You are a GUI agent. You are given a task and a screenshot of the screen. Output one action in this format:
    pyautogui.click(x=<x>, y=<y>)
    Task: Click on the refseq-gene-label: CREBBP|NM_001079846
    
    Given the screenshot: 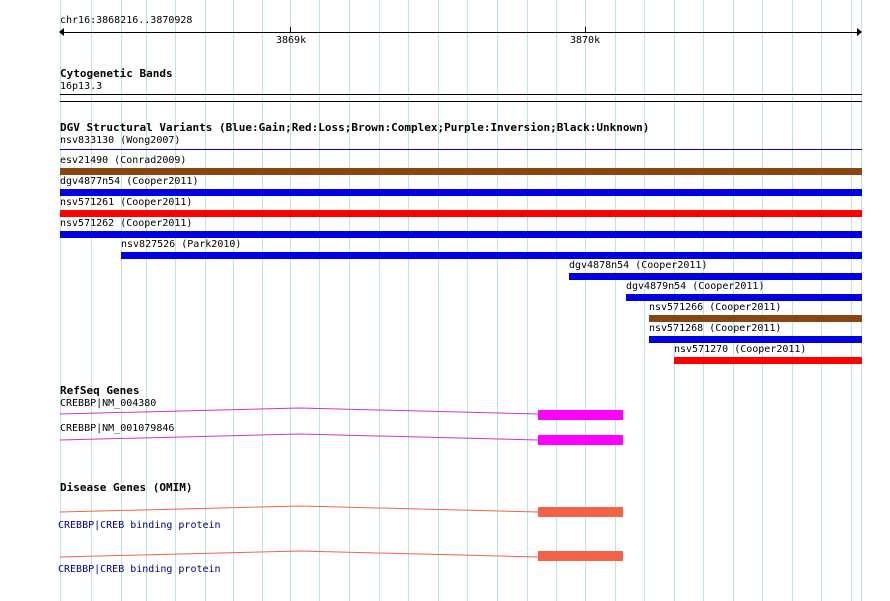 What is the action you would take?
    pyautogui.click(x=117, y=429)
    